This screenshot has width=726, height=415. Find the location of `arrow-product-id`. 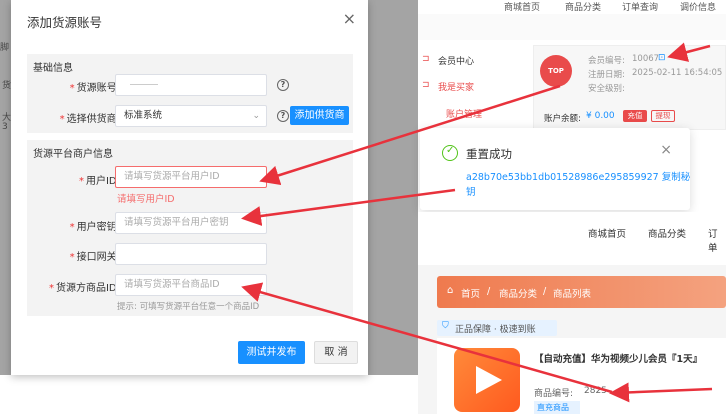

arrow-product-id is located at coordinates (427, 338).